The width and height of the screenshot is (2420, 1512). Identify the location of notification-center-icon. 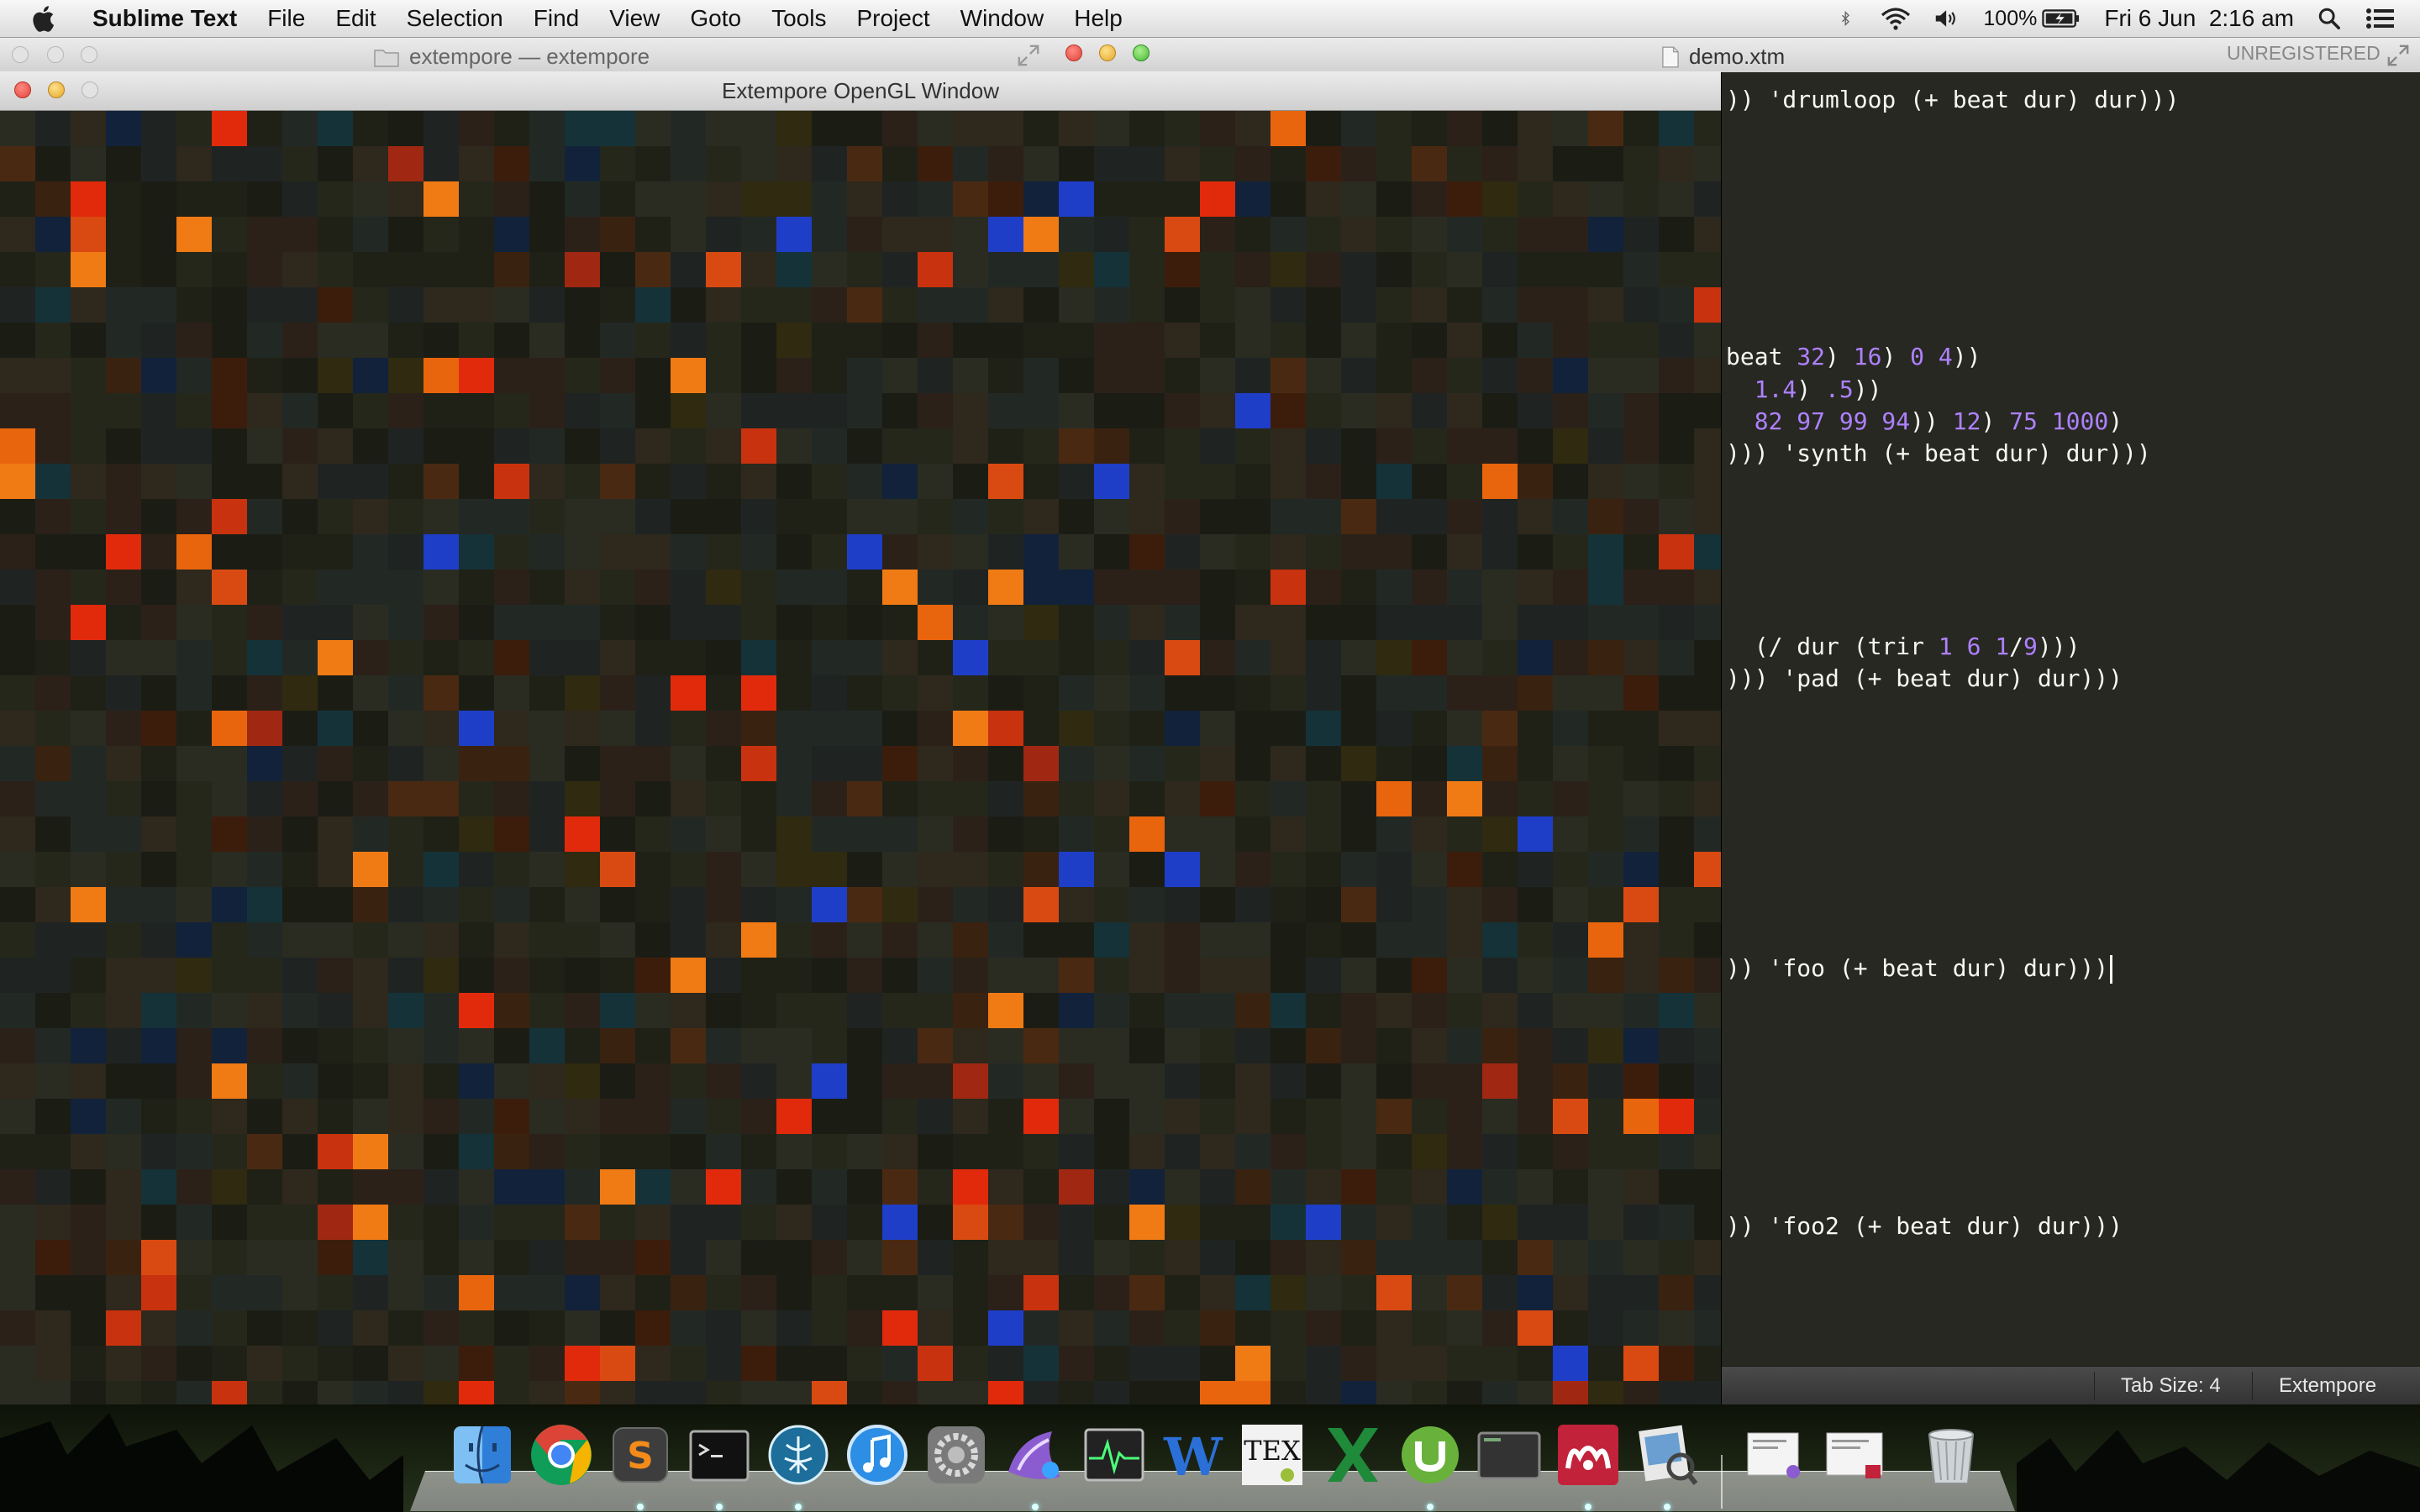
(2381, 18).